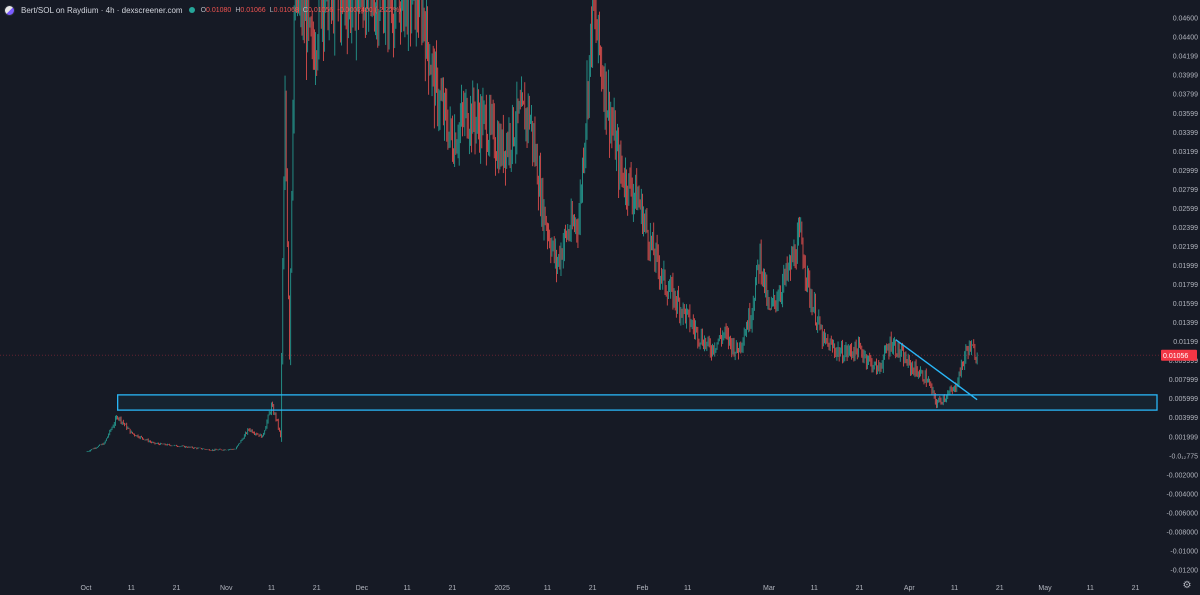 The image size is (1200, 595). What do you see at coordinates (1184, 571) in the screenshot?
I see `y-tick-label: -0.01200` at bounding box center [1184, 571].